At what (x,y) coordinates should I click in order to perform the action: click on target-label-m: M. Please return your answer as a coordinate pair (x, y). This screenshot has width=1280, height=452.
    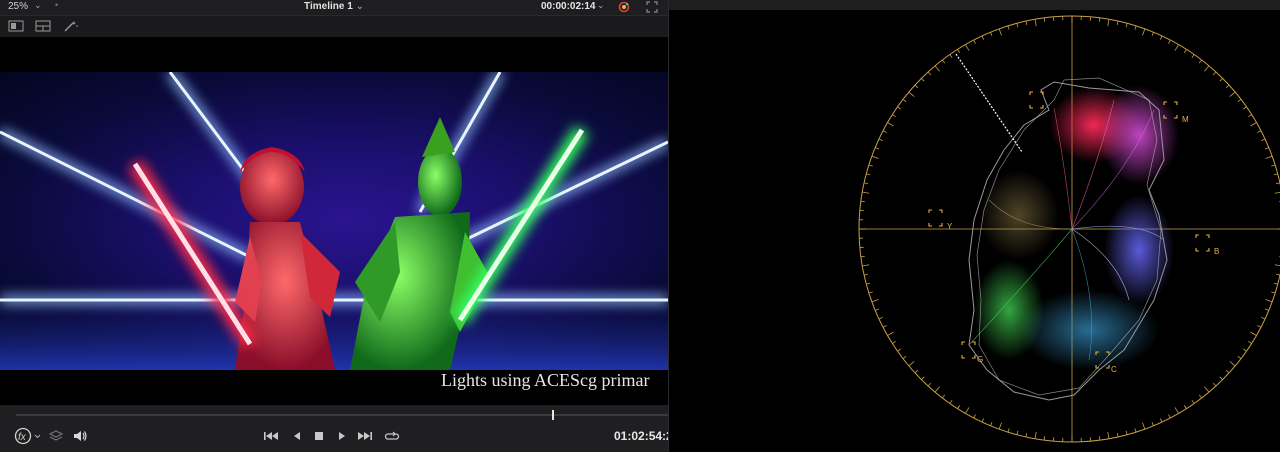
    Looking at the image, I should click on (1185, 119).